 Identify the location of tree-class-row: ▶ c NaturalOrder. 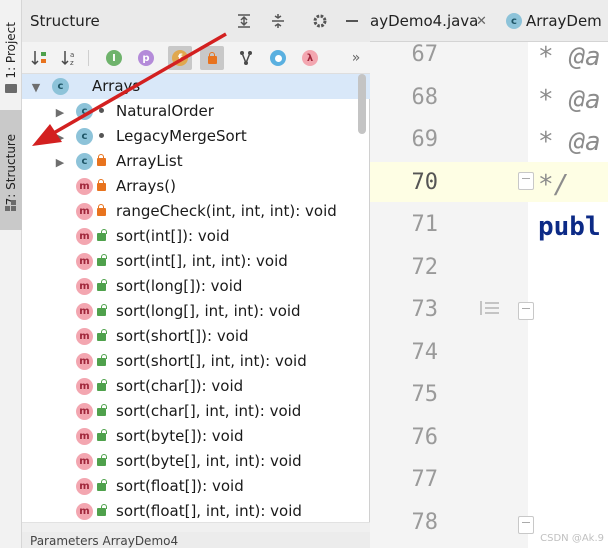
(196, 111).